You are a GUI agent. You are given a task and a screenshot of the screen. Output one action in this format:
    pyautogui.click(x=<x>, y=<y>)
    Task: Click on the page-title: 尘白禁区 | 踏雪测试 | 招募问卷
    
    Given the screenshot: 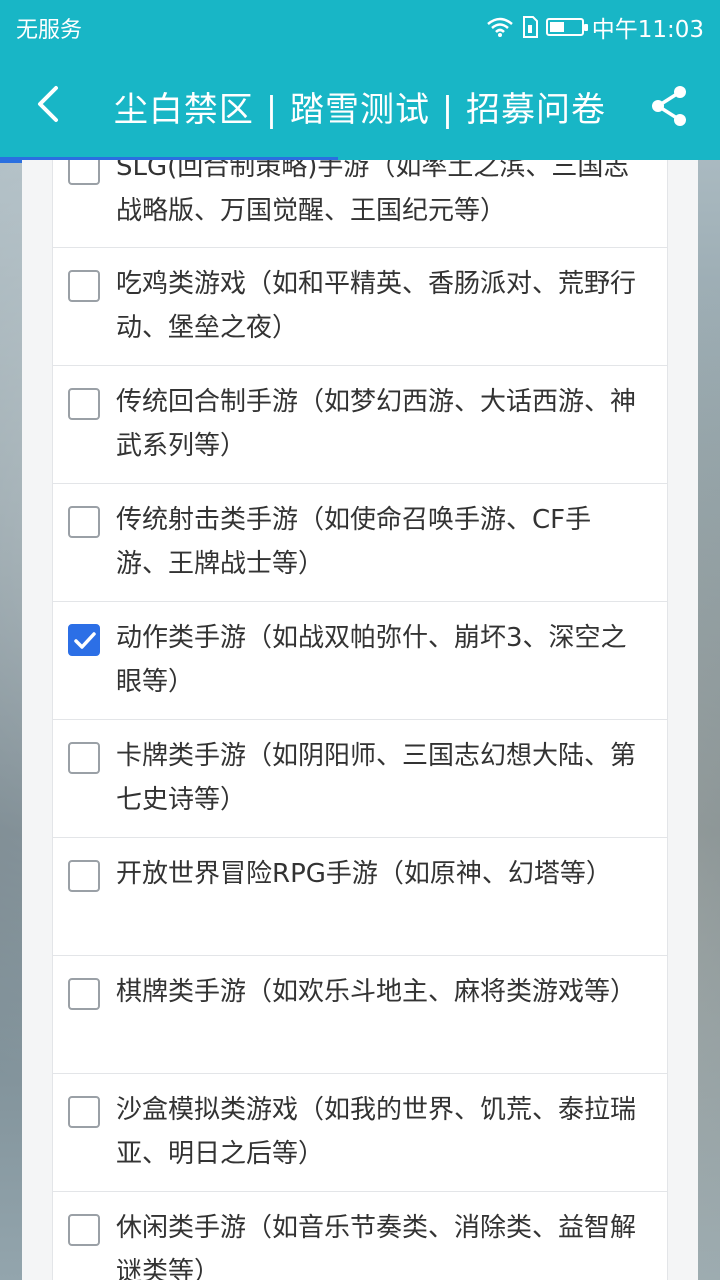 What is the action you would take?
    pyautogui.click(x=360, y=110)
    